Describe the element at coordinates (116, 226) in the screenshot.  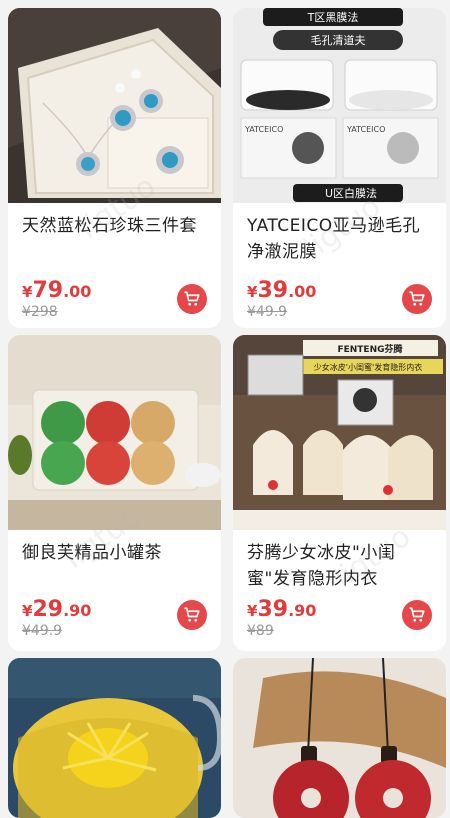
I see `product-title: 天然蓝松石珍珠三件套` at that location.